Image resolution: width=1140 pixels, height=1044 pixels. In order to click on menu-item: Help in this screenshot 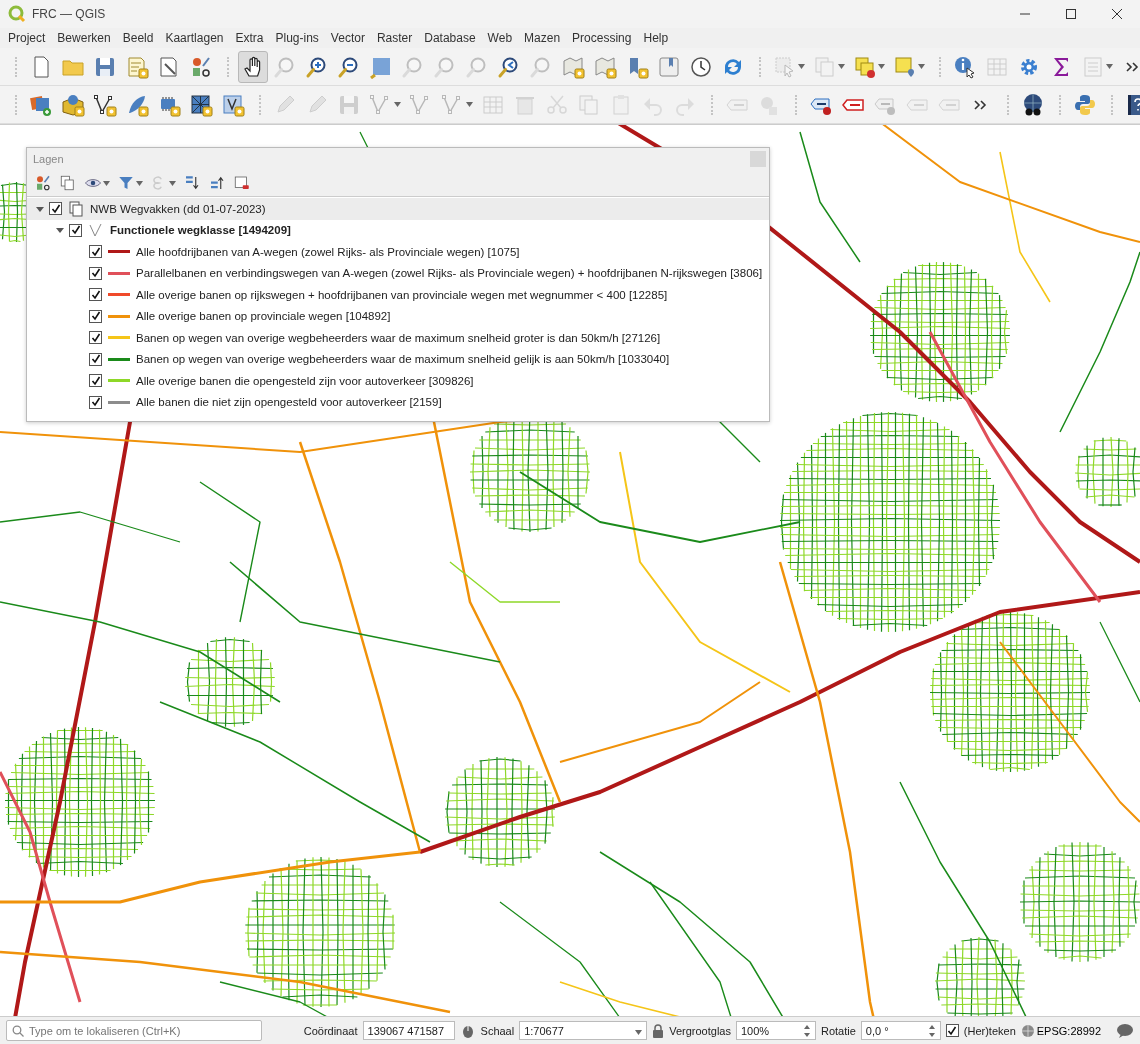, I will do `click(656, 38)`.